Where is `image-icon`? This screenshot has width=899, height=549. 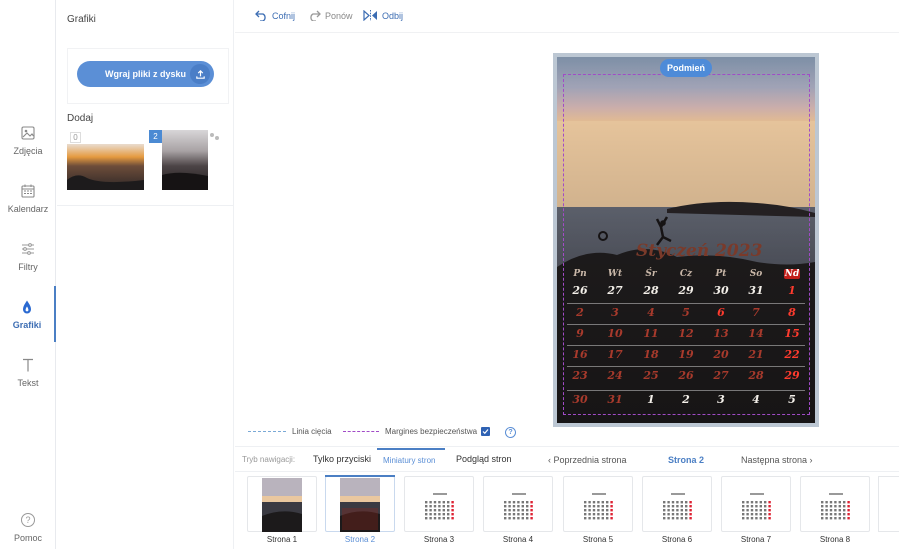 image-icon is located at coordinates (28, 132).